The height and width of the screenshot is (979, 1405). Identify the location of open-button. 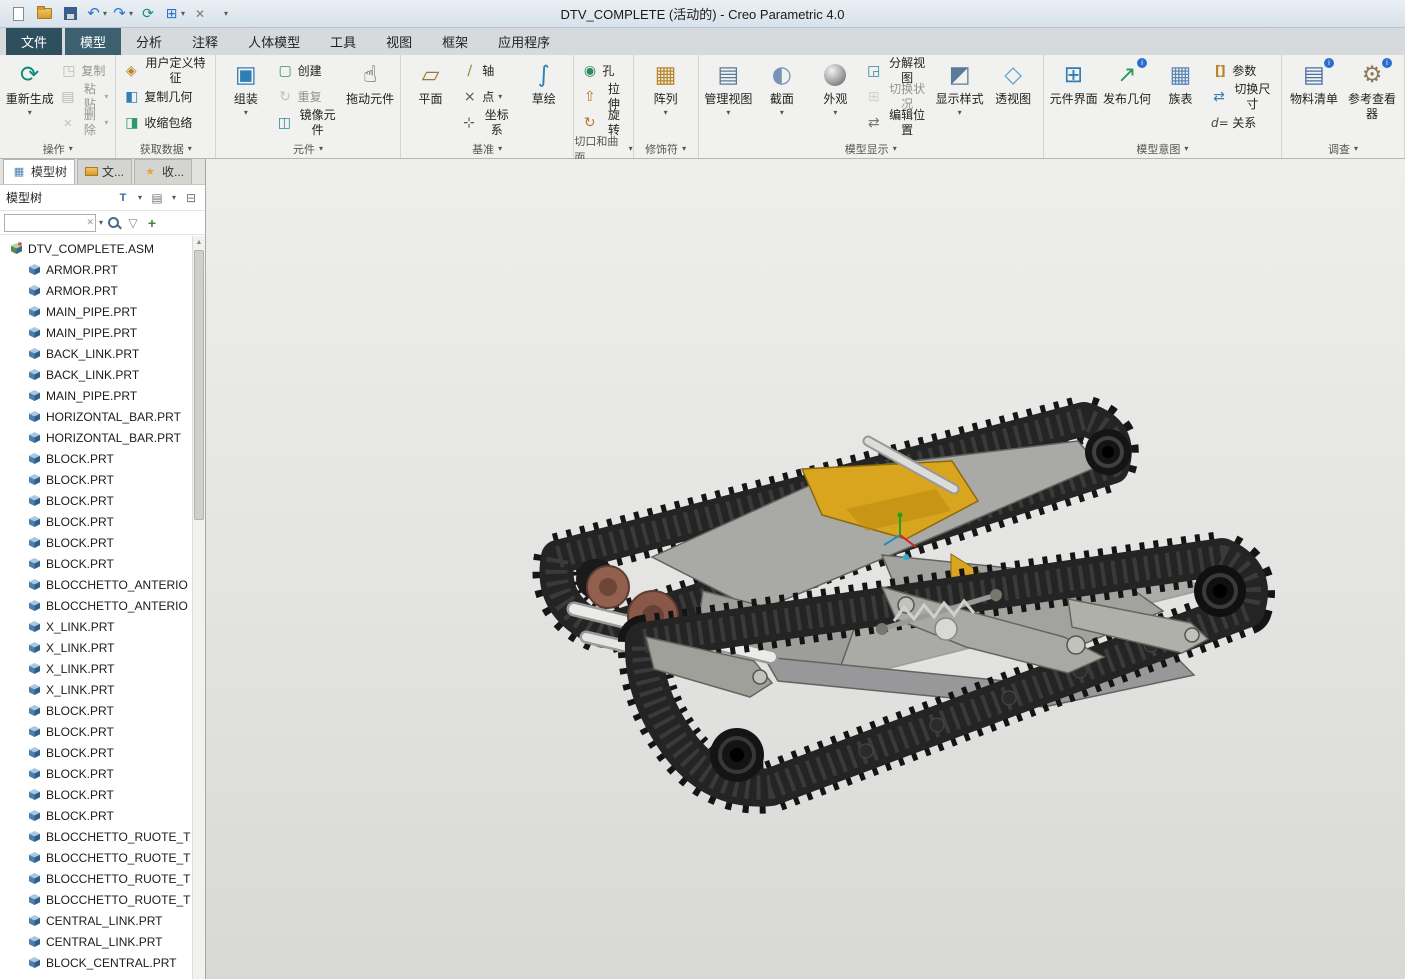
(44, 14).